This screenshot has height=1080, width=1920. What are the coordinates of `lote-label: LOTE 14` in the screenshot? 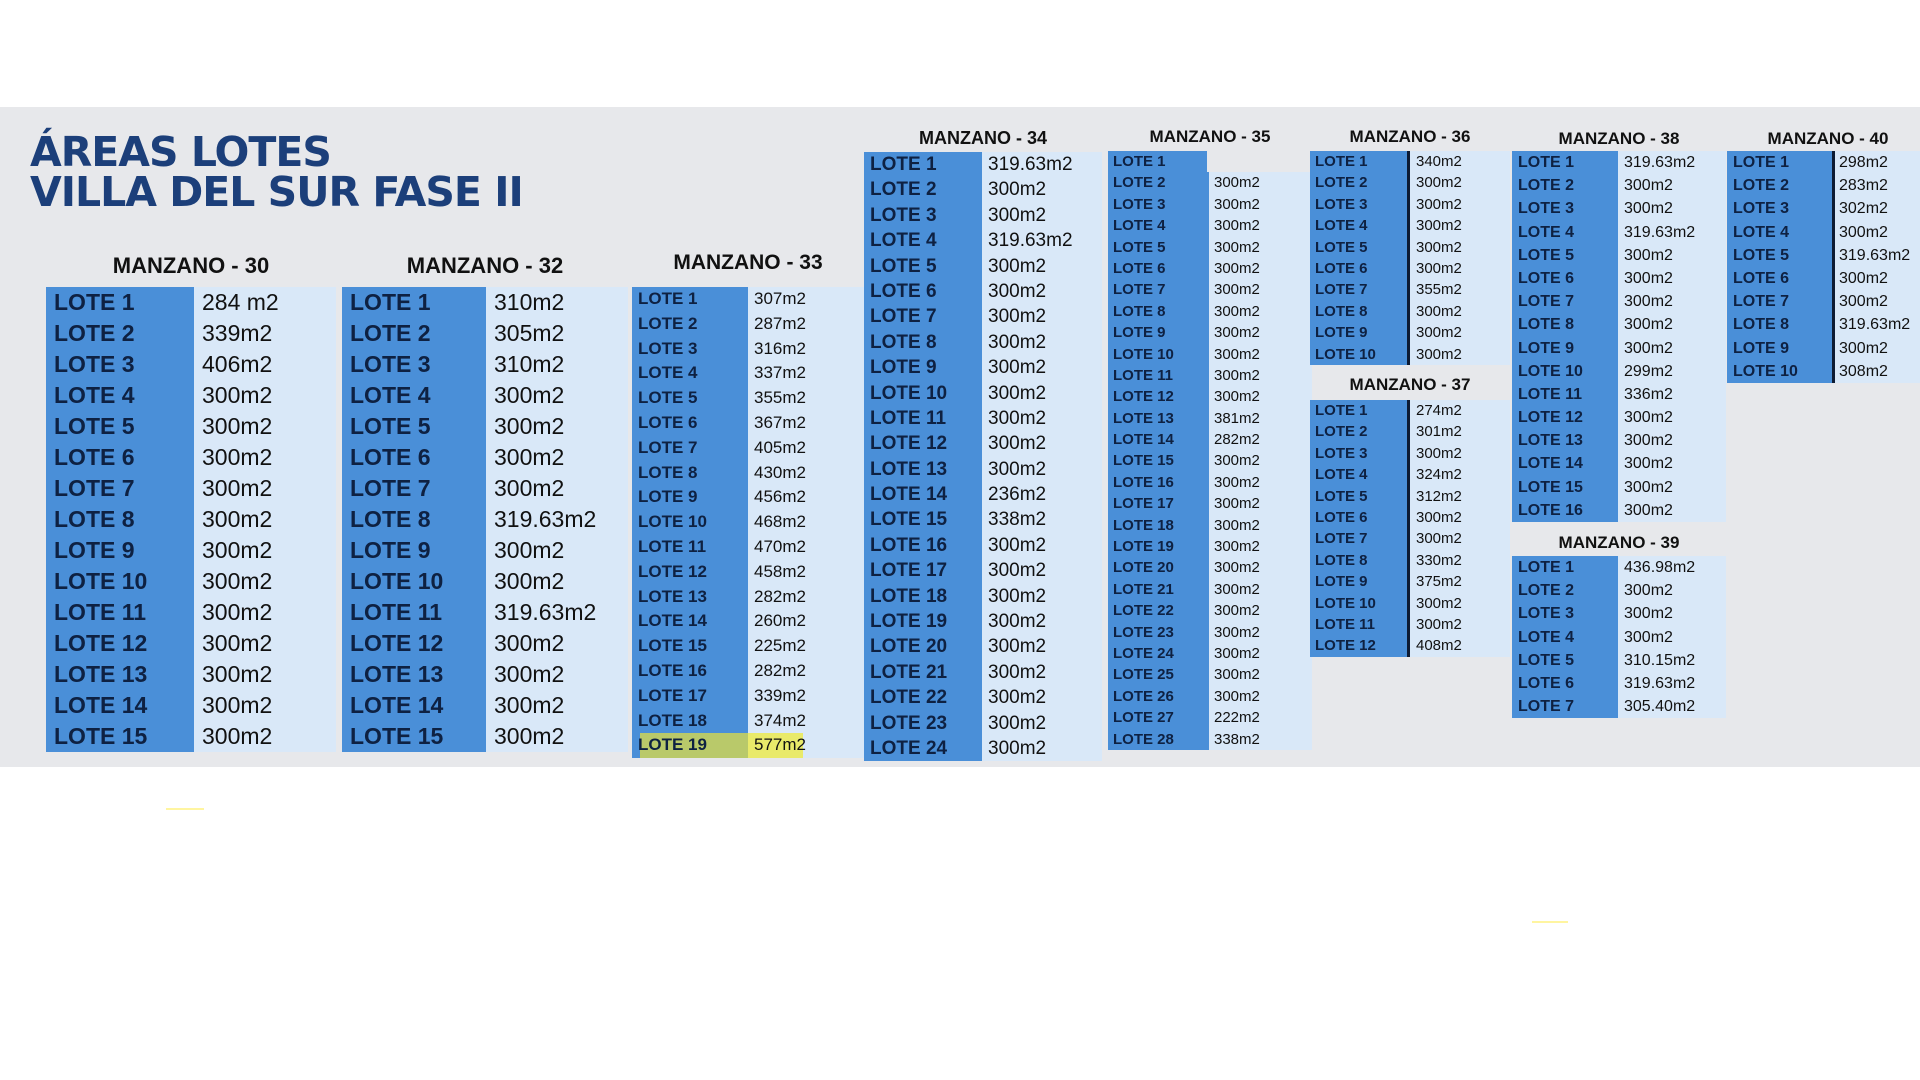 It's located at (923, 495).